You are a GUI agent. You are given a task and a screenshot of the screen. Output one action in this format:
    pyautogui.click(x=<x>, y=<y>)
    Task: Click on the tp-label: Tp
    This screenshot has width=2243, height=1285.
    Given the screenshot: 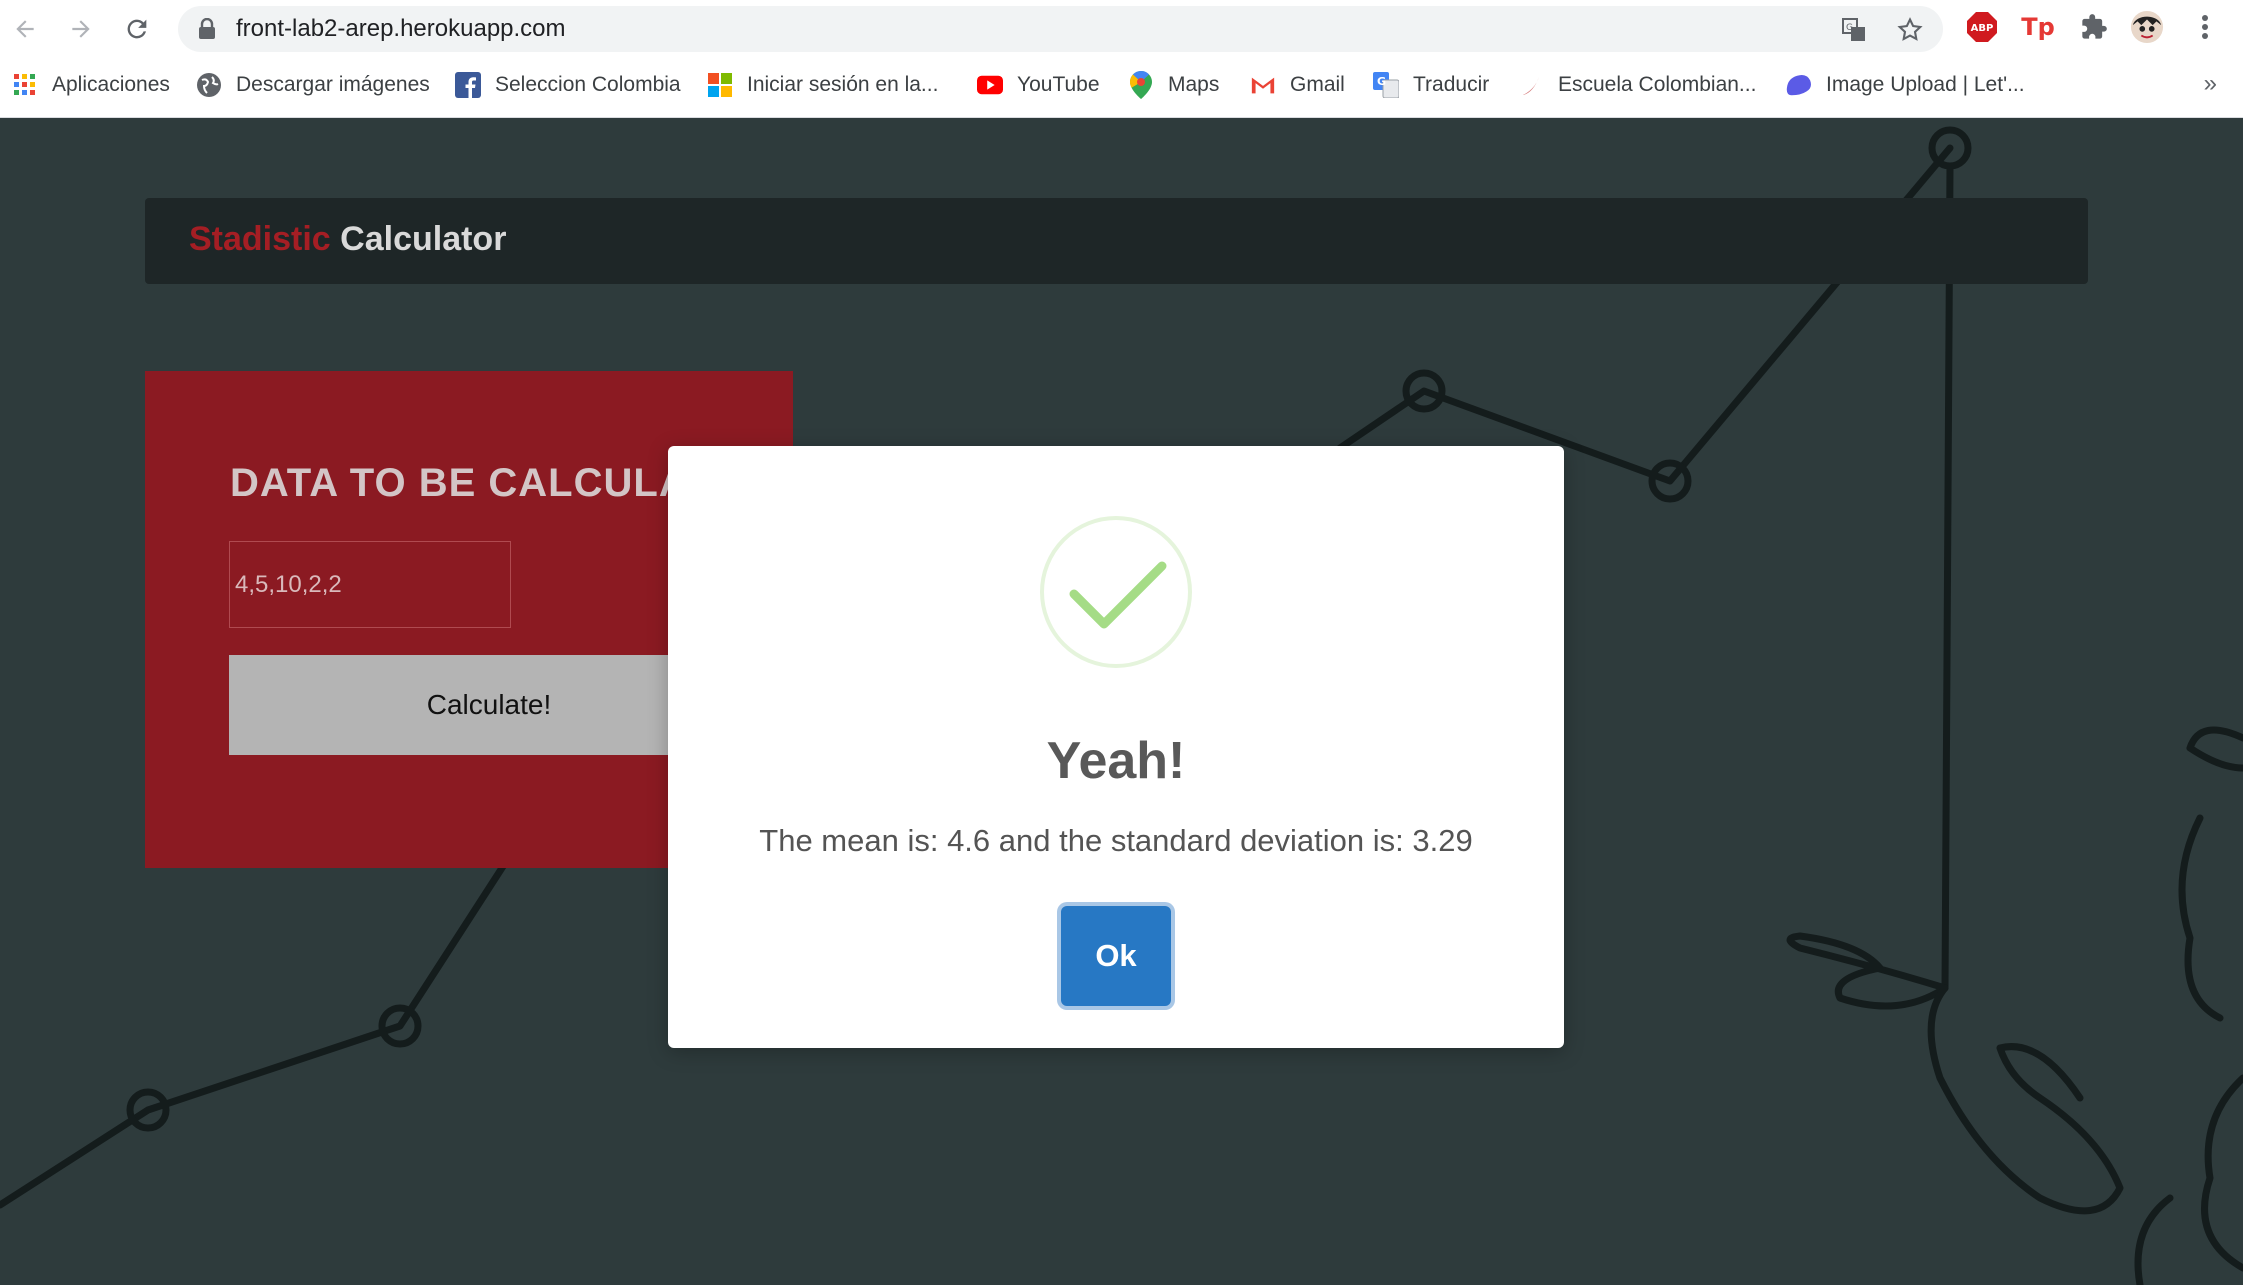 What is the action you would take?
    pyautogui.click(x=2038, y=27)
    